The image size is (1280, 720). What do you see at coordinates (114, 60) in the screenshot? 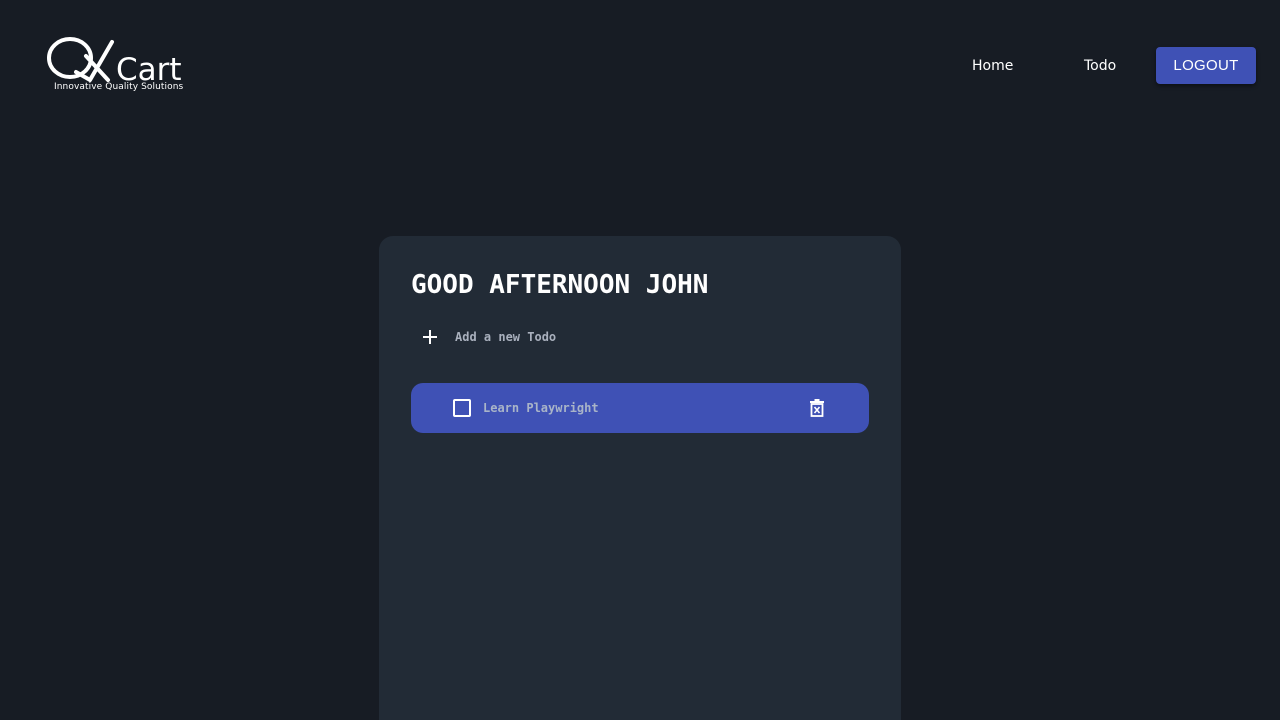
I see `logo-mark: Cart` at bounding box center [114, 60].